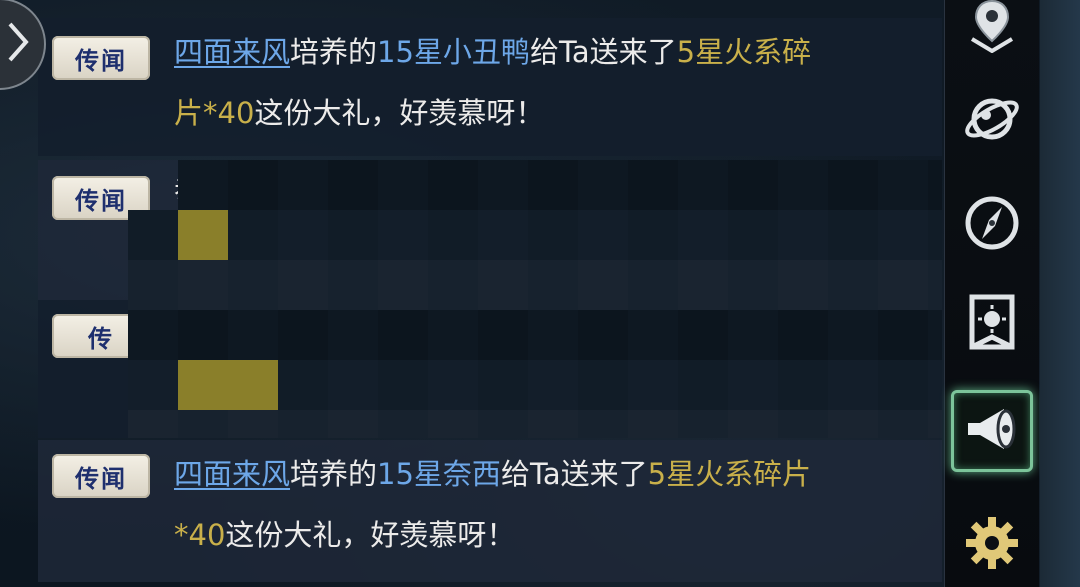 This screenshot has width=1080, height=587. What do you see at coordinates (101, 338) in the screenshot?
I see `rumor-tag-label: 传` at bounding box center [101, 338].